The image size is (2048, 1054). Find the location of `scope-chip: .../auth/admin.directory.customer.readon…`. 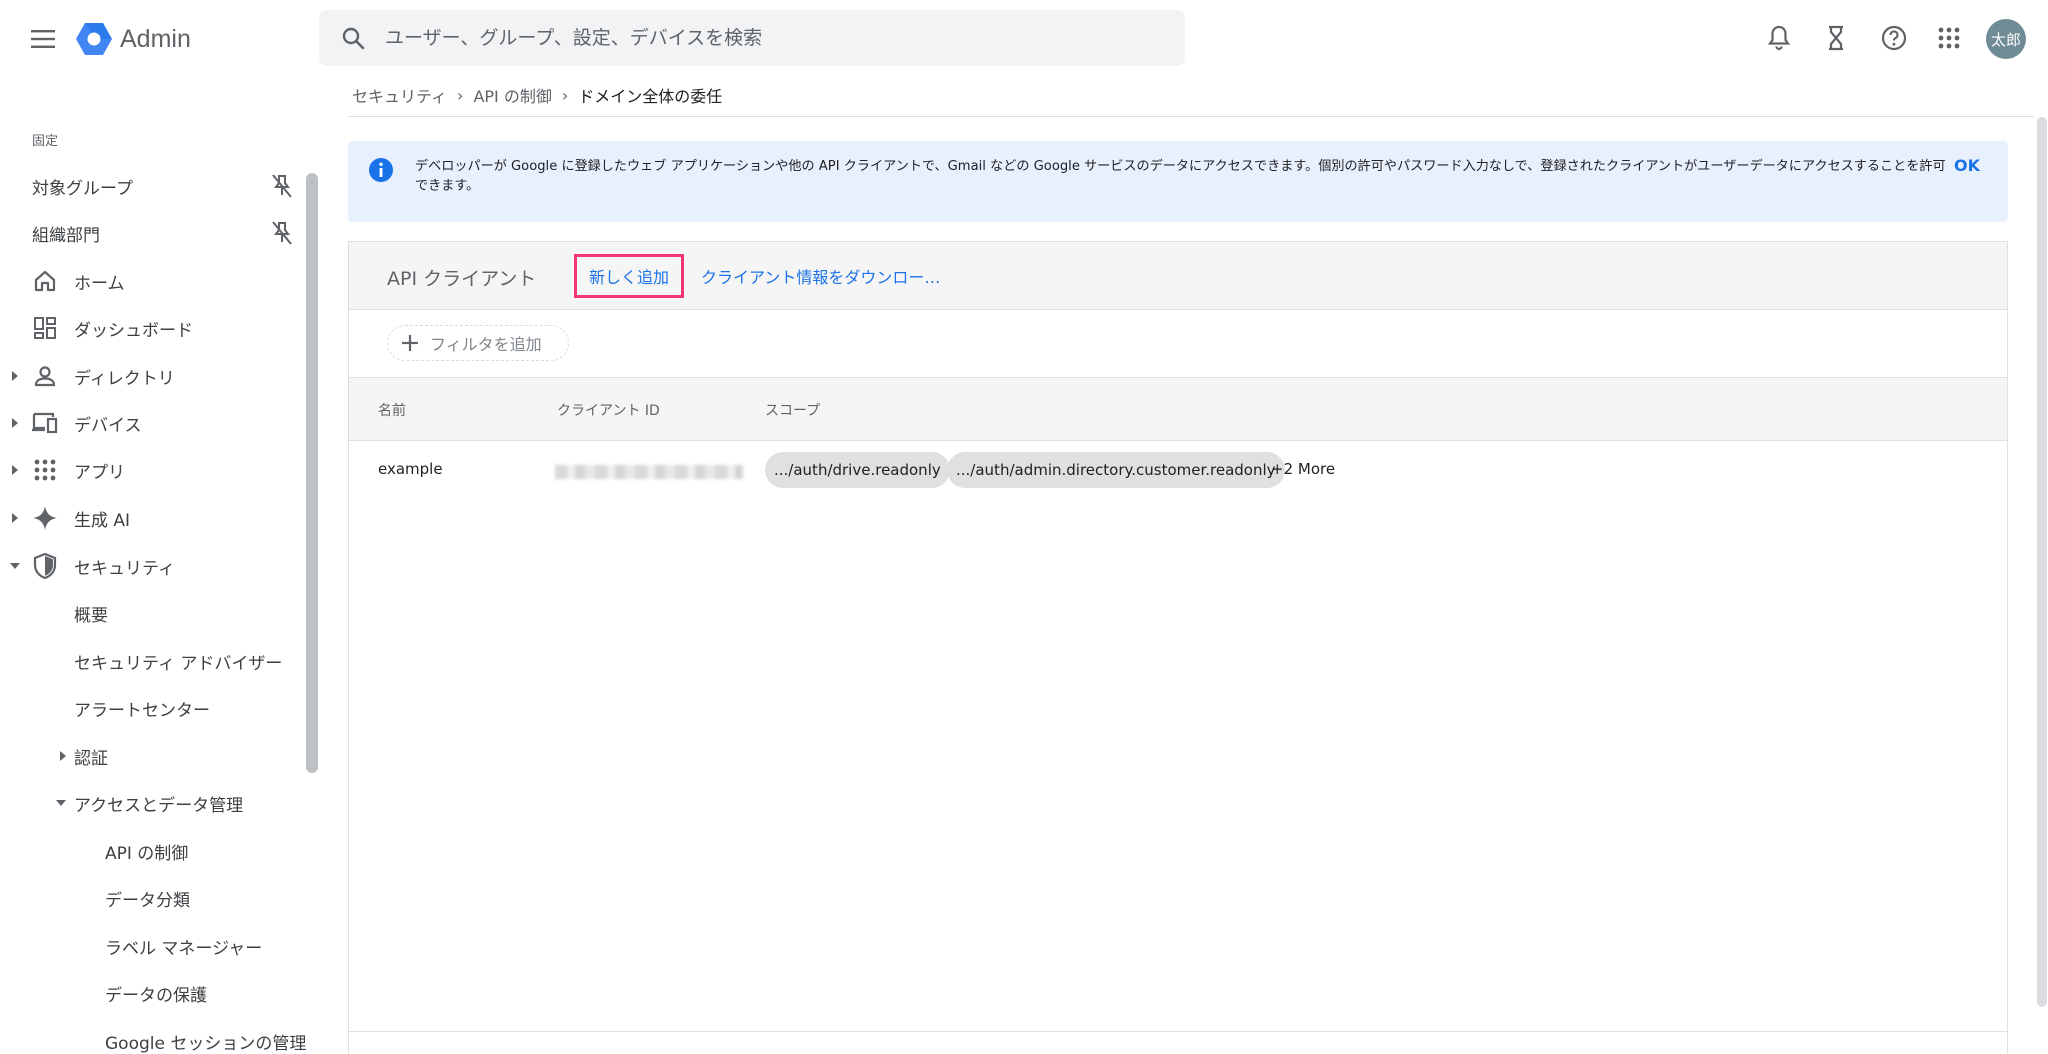

scope-chip: .../auth/admin.directory.customer.readon… is located at coordinates (1116, 470).